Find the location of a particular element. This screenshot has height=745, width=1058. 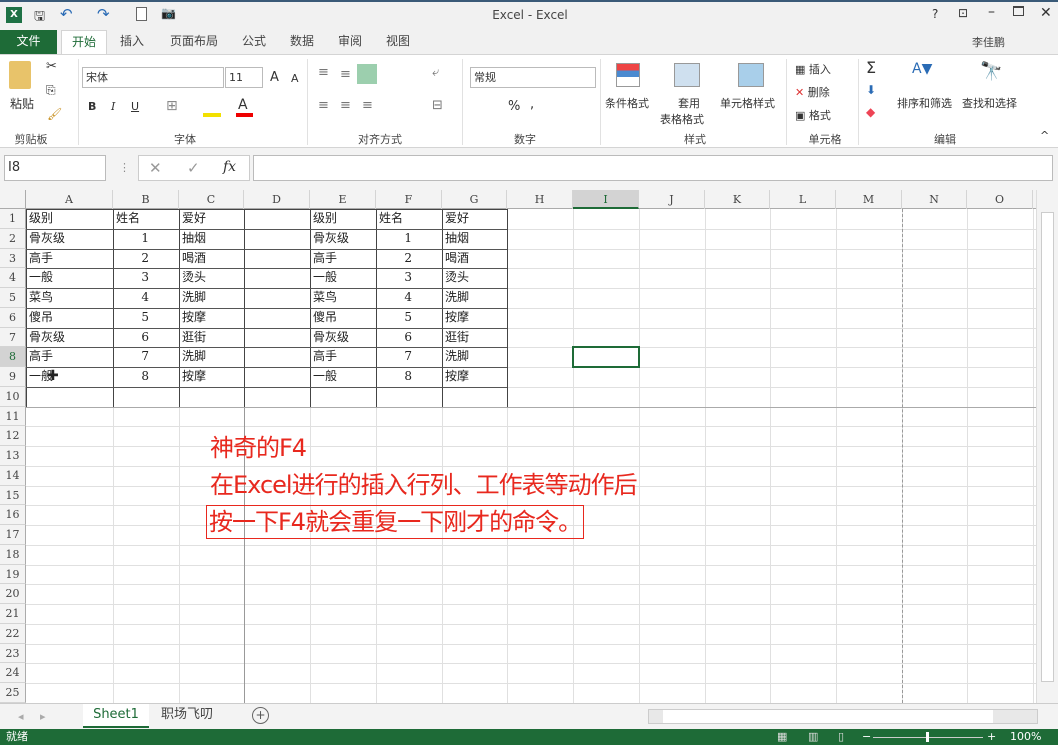

column-header-A: A is located at coordinates (69, 199).